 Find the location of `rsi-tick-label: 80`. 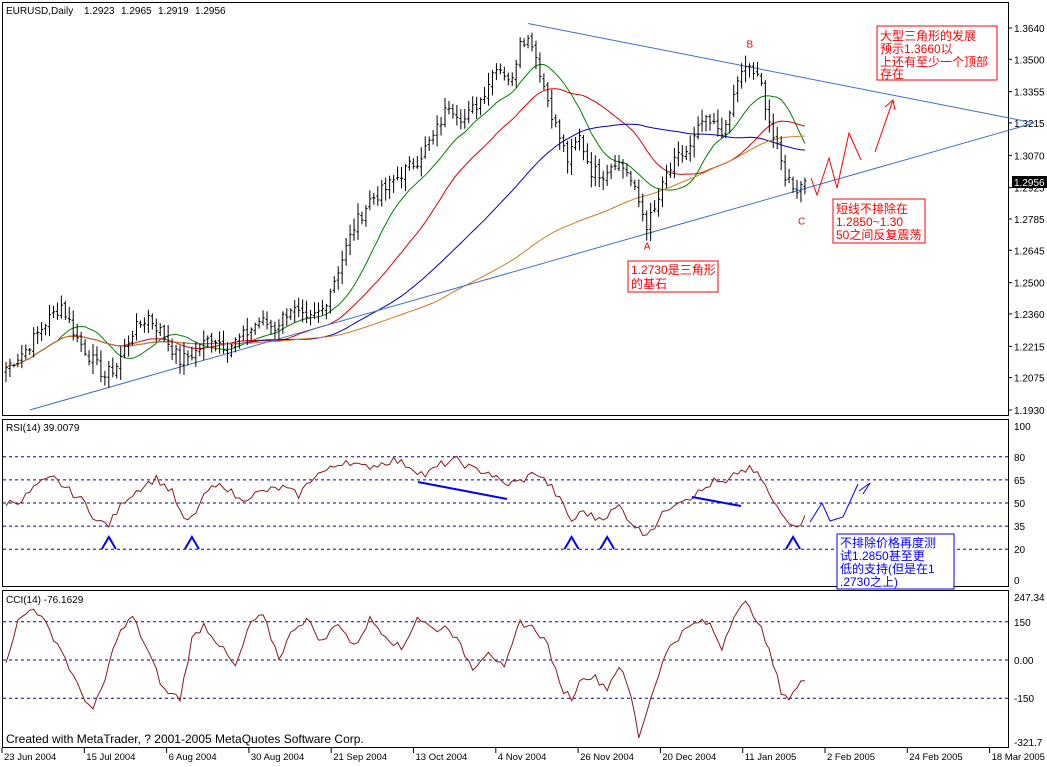

rsi-tick-label: 80 is located at coordinates (1020, 458).